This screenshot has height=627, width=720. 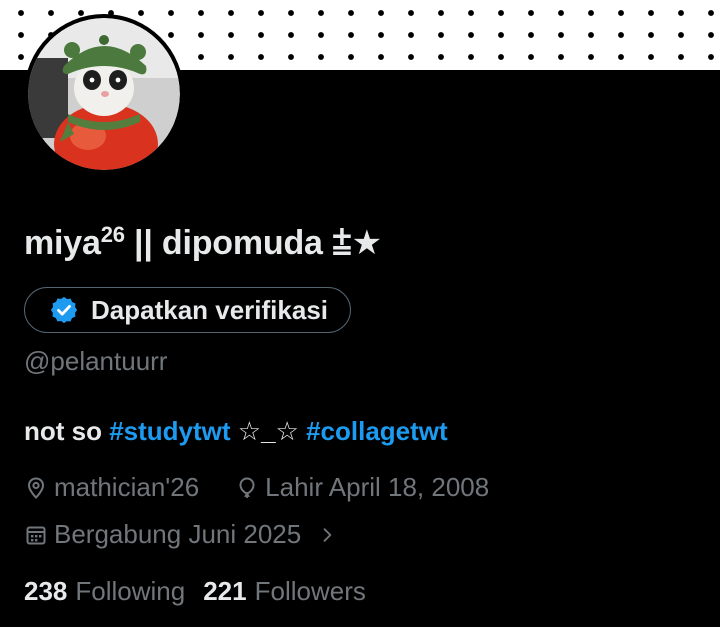 What do you see at coordinates (46, 591) in the screenshot?
I see `following-count: 238` at bounding box center [46, 591].